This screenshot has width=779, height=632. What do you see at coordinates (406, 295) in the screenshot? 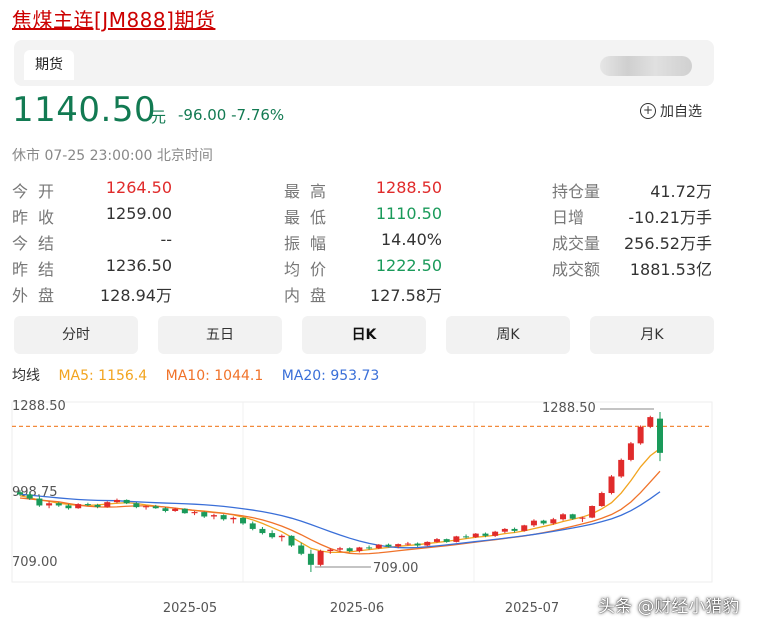
I see `stat-value: 127.58万` at bounding box center [406, 295].